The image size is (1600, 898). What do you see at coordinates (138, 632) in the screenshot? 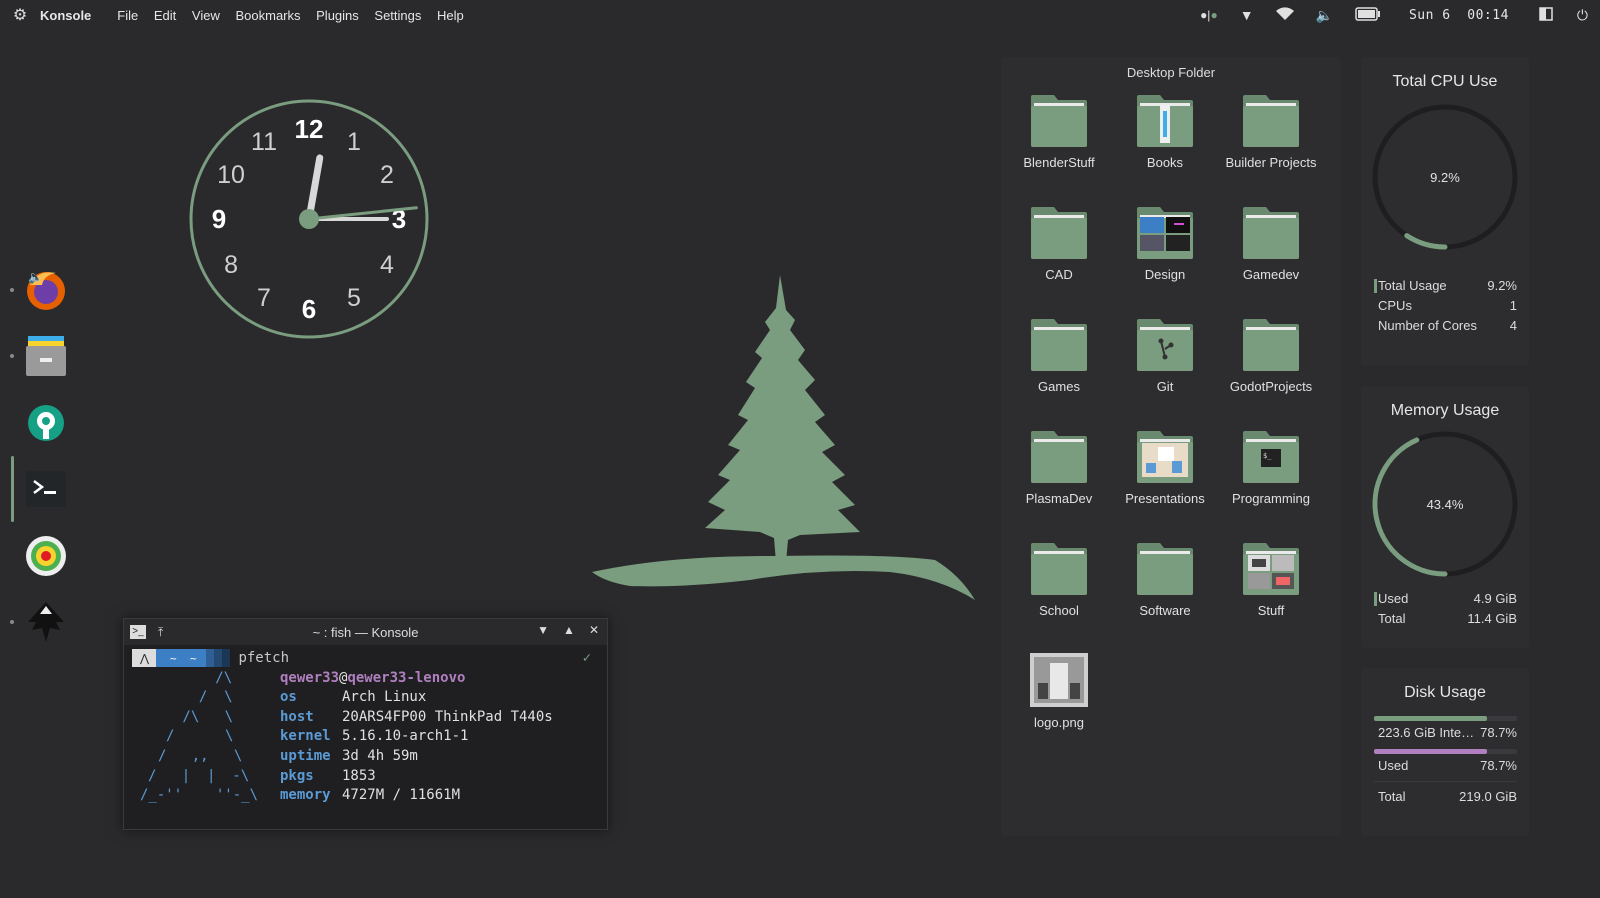
I see `konsole-app-icon: >_` at bounding box center [138, 632].